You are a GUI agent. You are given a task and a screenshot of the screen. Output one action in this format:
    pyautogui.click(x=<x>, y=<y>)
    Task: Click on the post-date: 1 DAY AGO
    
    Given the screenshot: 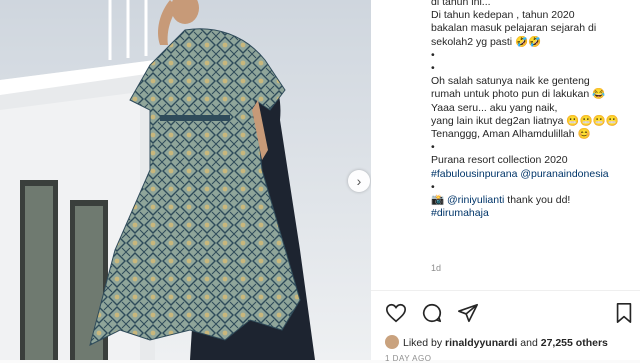 What is the action you would take?
    pyautogui.click(x=408, y=358)
    